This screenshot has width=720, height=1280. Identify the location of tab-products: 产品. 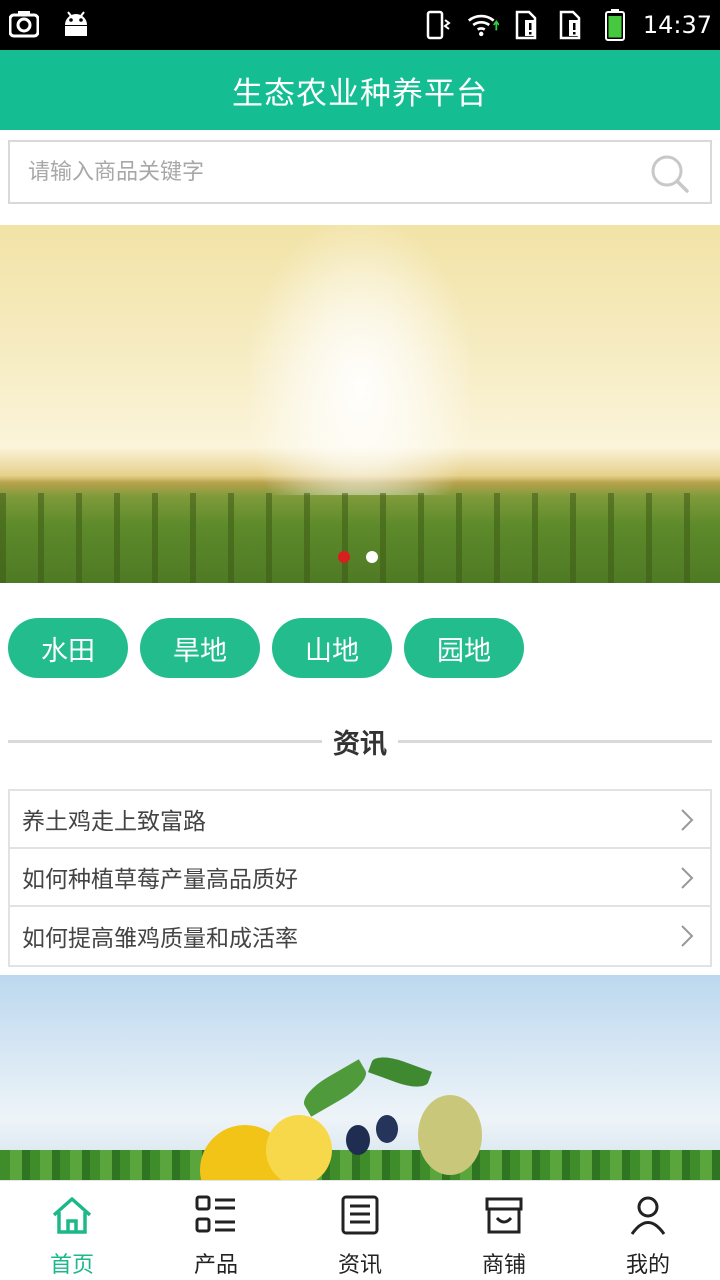
(216, 1230).